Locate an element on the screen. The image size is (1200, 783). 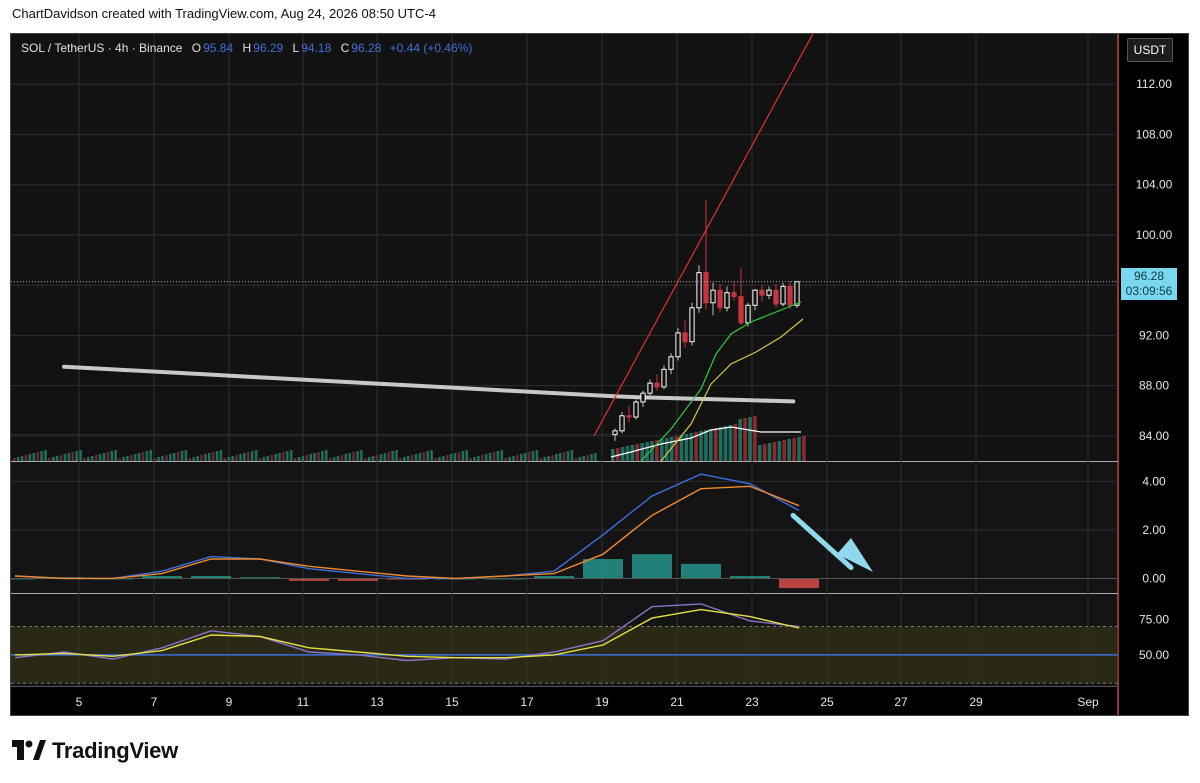
open-value: 95.84 is located at coordinates (218, 48).